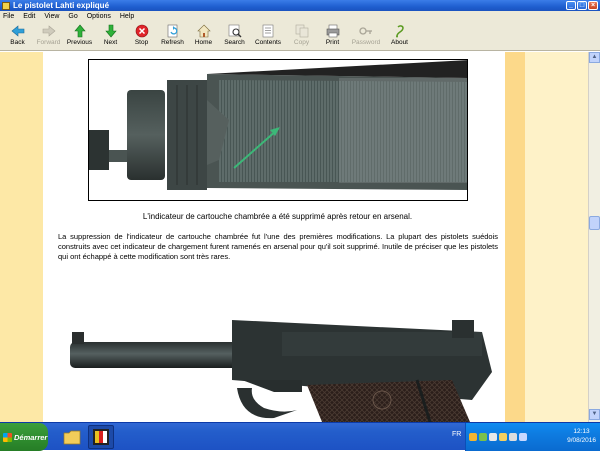 This screenshot has width=600, height=451. Describe the element at coordinates (142, 31) in the screenshot. I see `stop-icon` at that location.